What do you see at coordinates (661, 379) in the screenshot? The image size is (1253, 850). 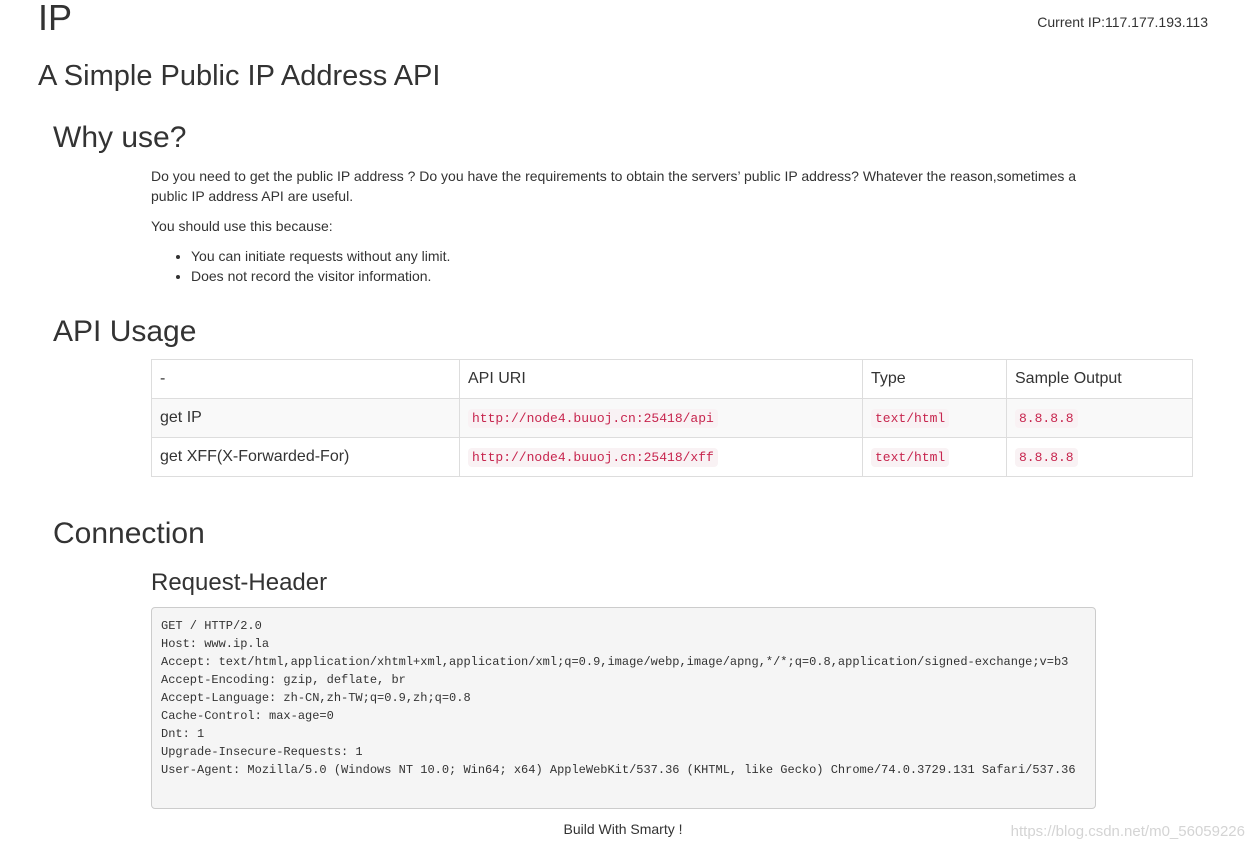 I see `column-header-uri: API URI` at bounding box center [661, 379].